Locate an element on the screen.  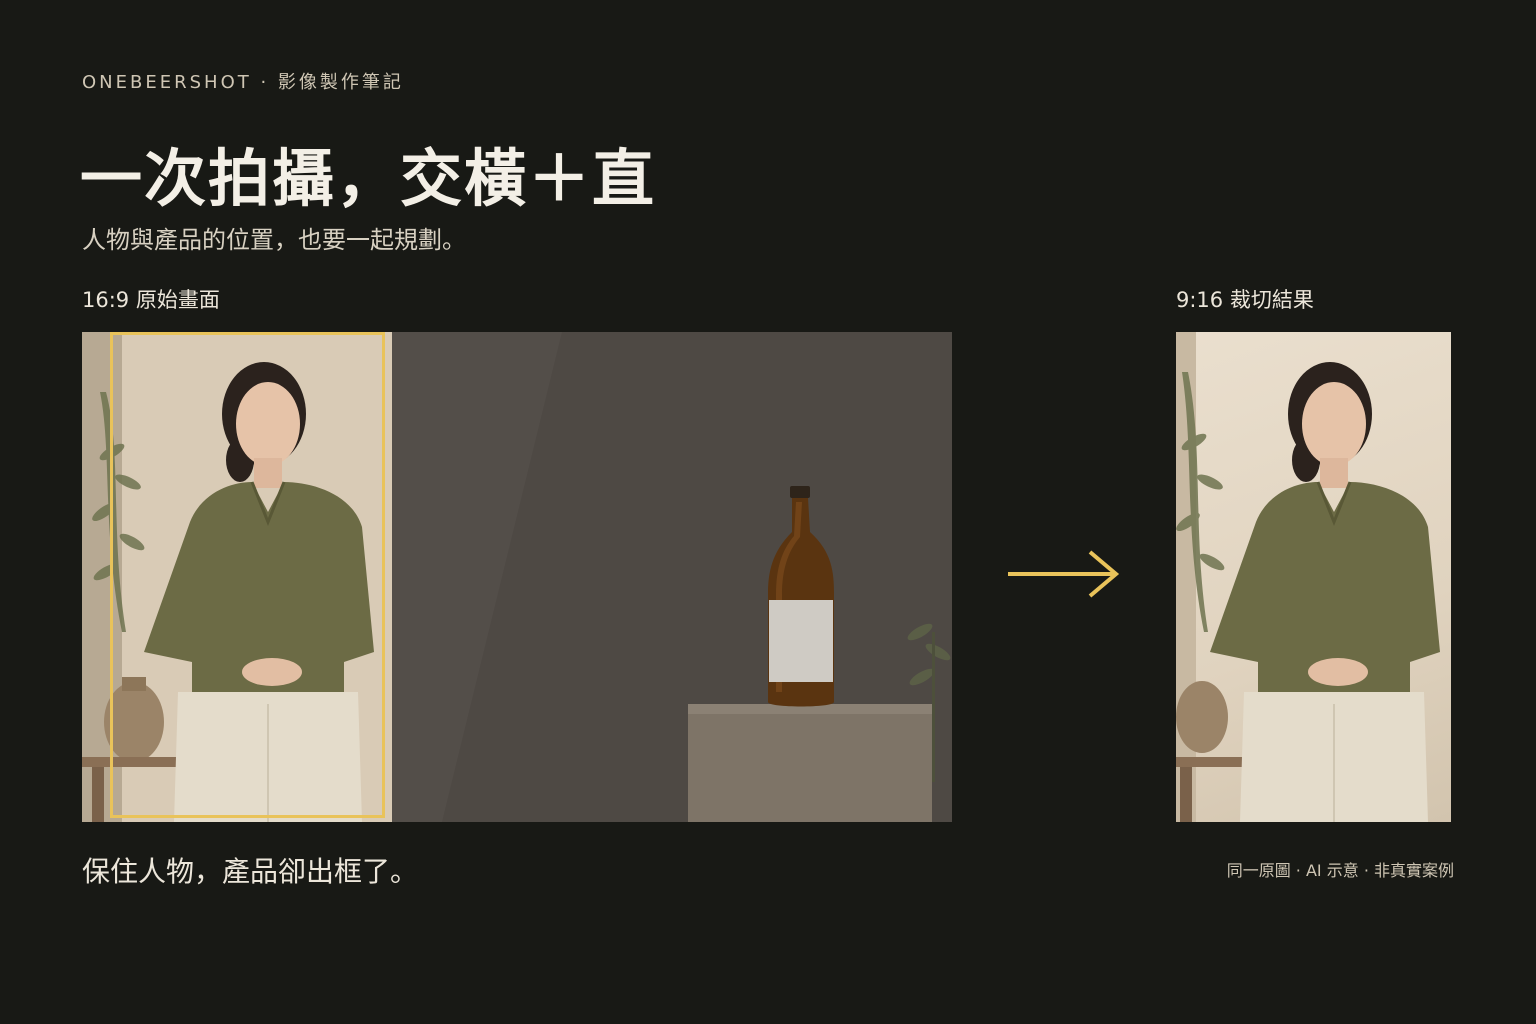
wooden-pedestal is located at coordinates (810, 763).